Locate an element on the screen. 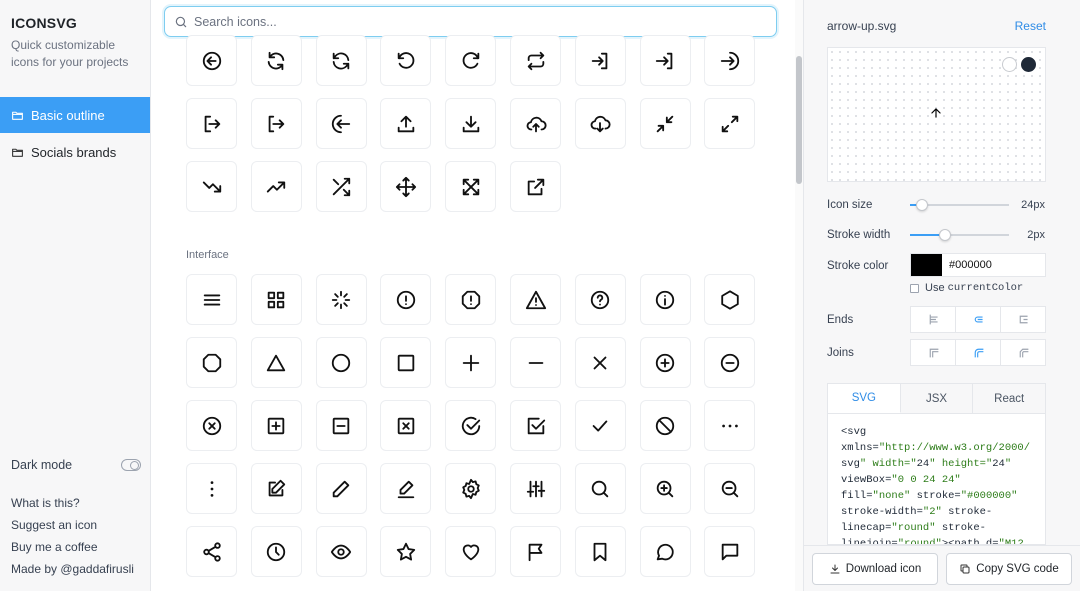 This screenshot has height=591, width=1080. icon-size-slider is located at coordinates (959, 205).